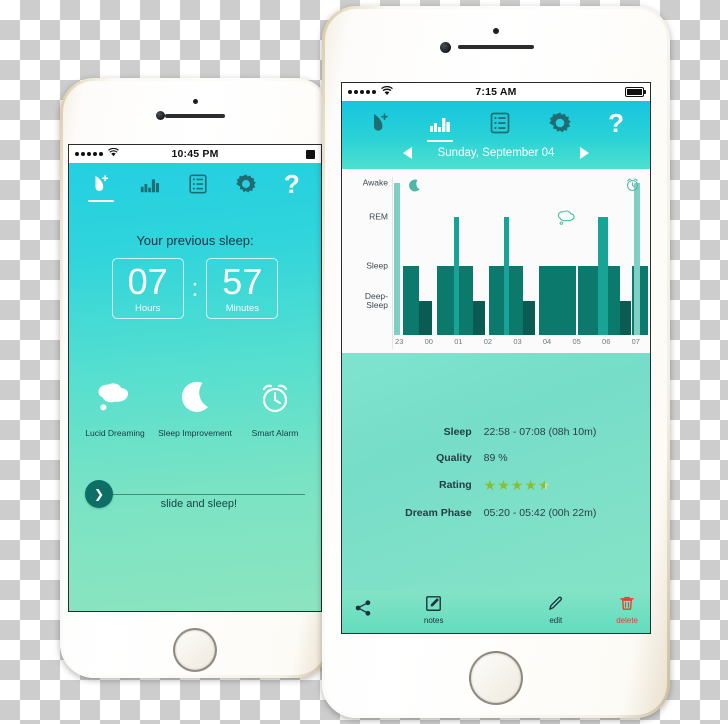 Image resolution: width=728 pixels, height=724 pixels. What do you see at coordinates (242, 309) in the screenshot?
I see `minutes-label: Minutes` at bounding box center [242, 309].